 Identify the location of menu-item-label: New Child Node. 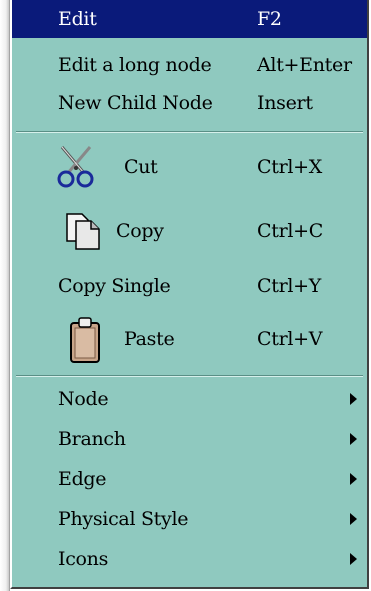
(135, 103).